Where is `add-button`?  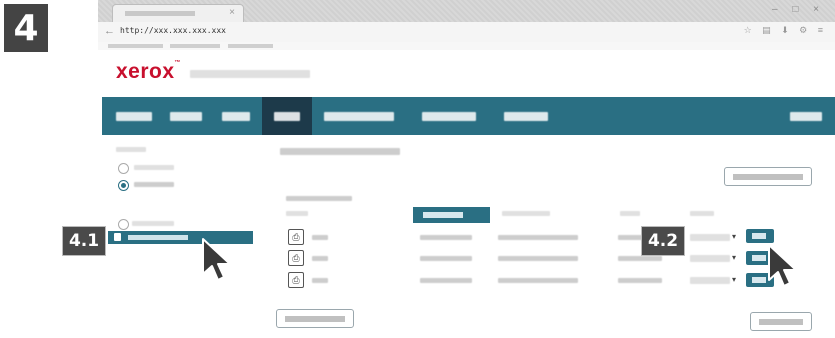 add-button is located at coordinates (768, 176).